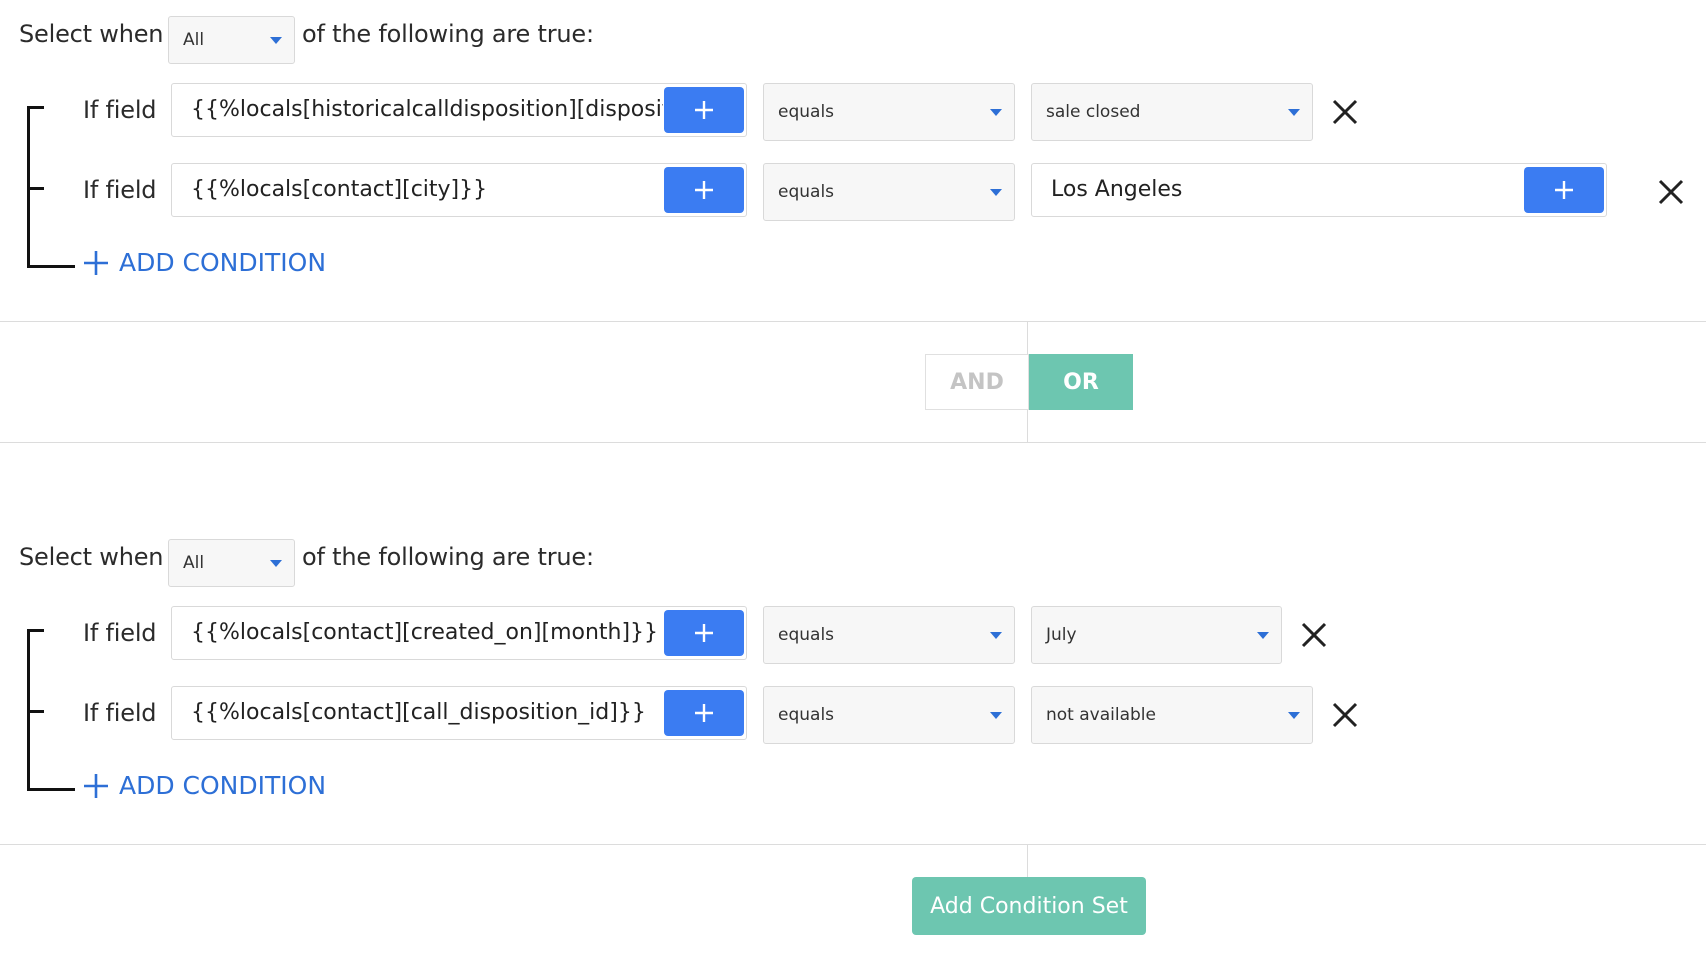 Image resolution: width=1706 pixels, height=954 pixels. I want to click on or-toggle-button: OR, so click(1081, 382).